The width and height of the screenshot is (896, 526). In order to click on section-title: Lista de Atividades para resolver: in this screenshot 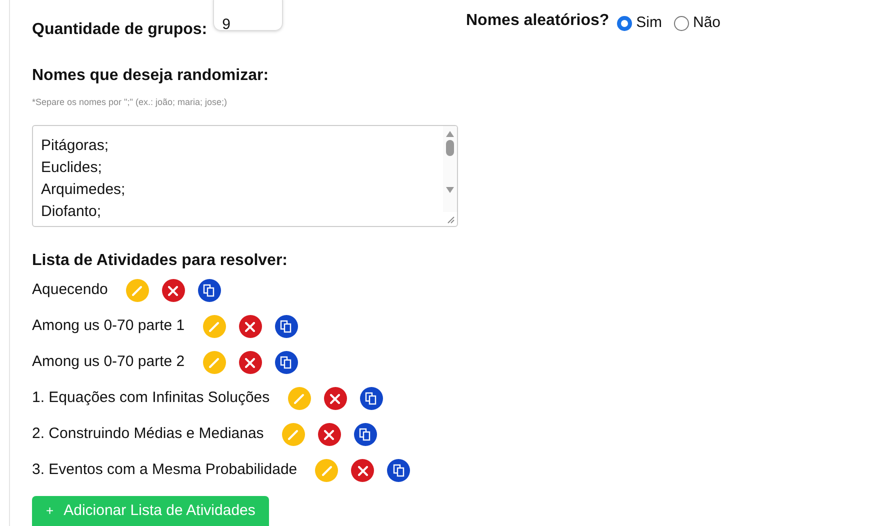, I will do `click(160, 260)`.